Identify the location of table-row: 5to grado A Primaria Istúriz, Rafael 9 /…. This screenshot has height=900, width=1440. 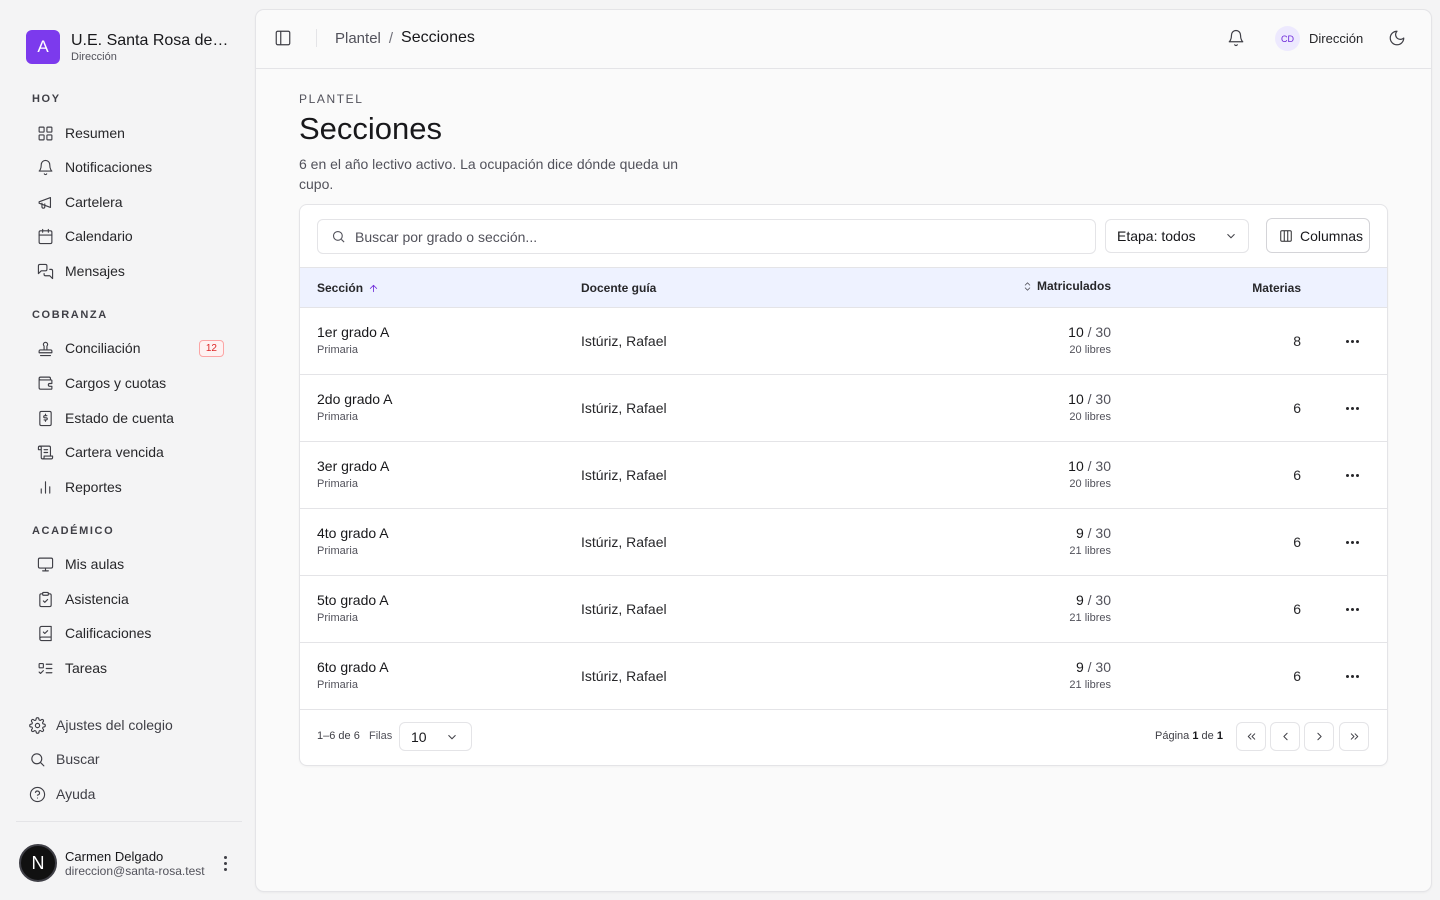
(843, 609).